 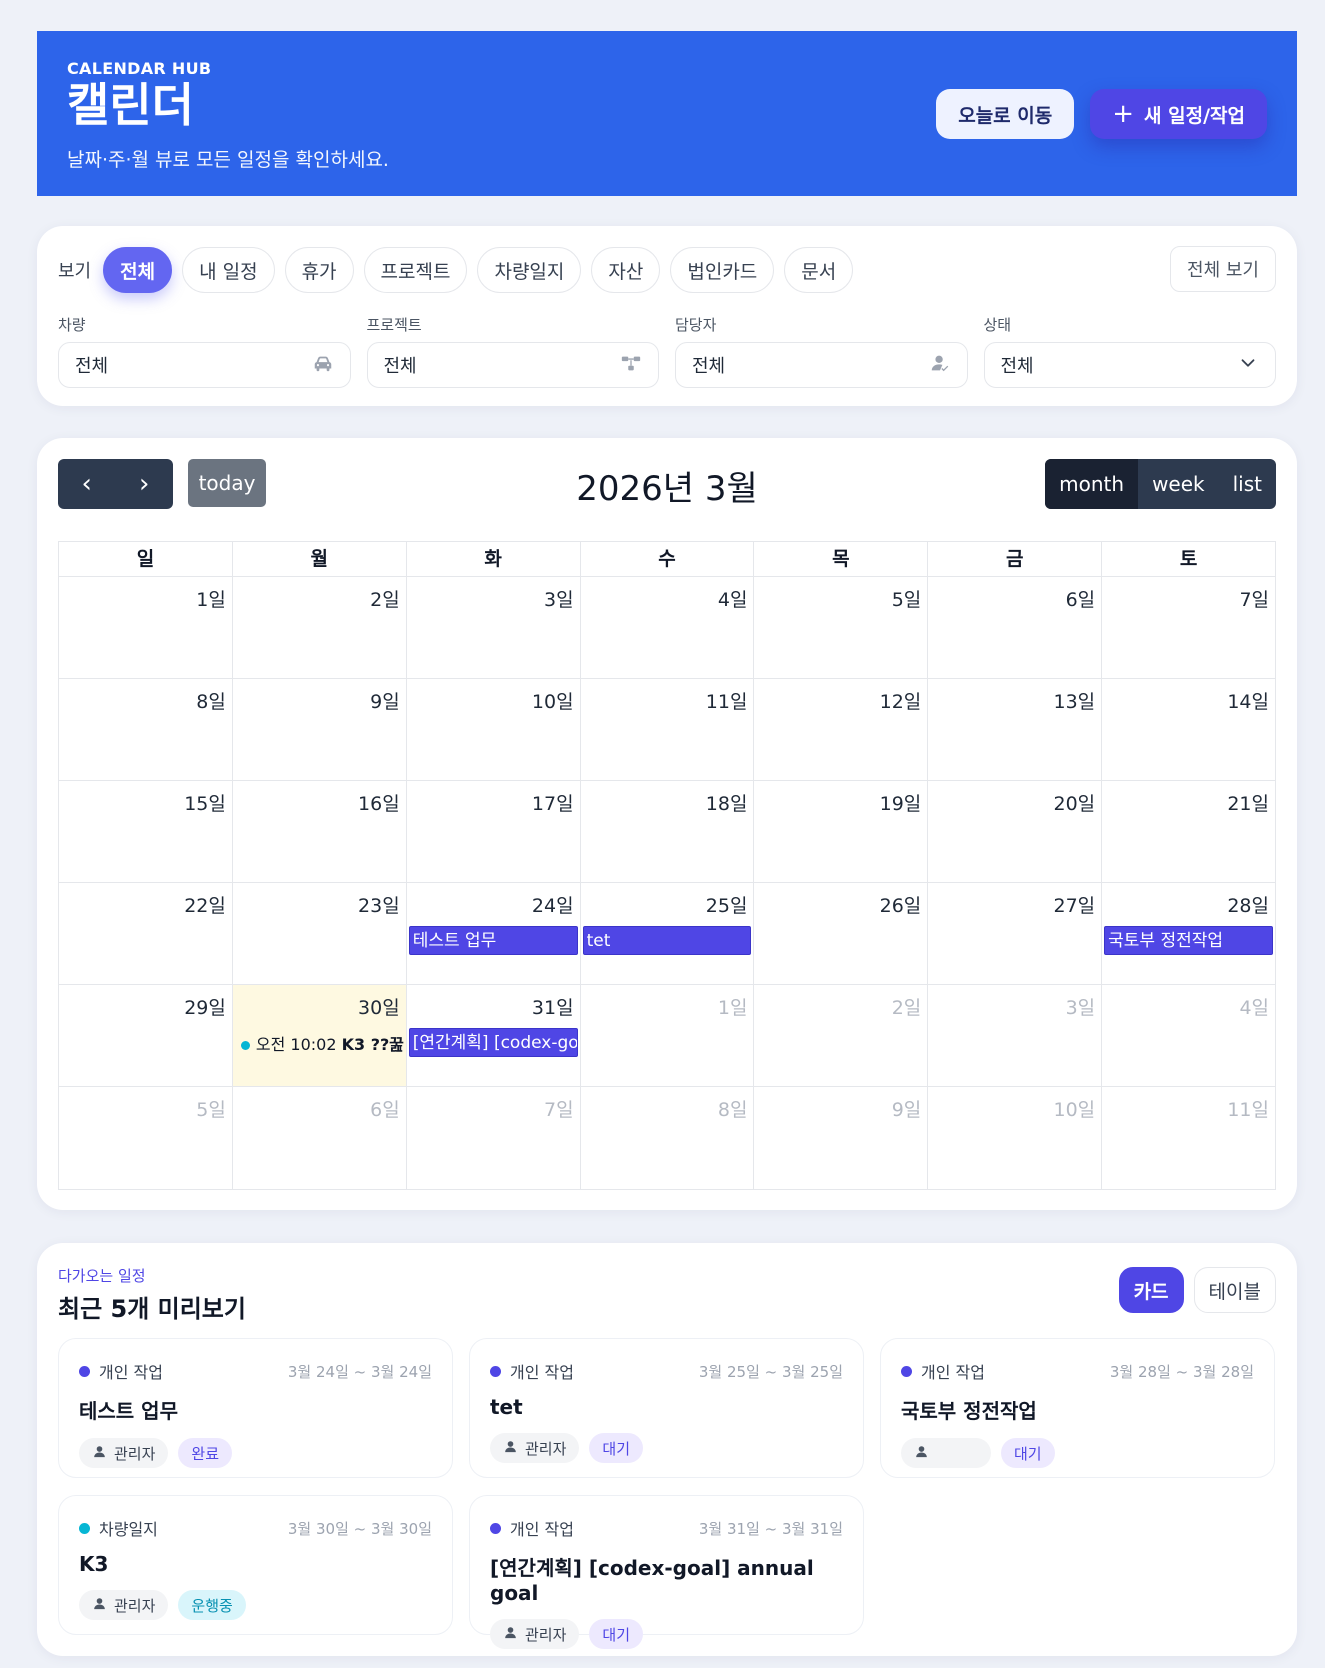 What do you see at coordinates (666, 1408) in the screenshot?
I see `upcoming-card: 개인 작업 3월 25일 ~ 3월 25일 tet 관리자 대기` at bounding box center [666, 1408].